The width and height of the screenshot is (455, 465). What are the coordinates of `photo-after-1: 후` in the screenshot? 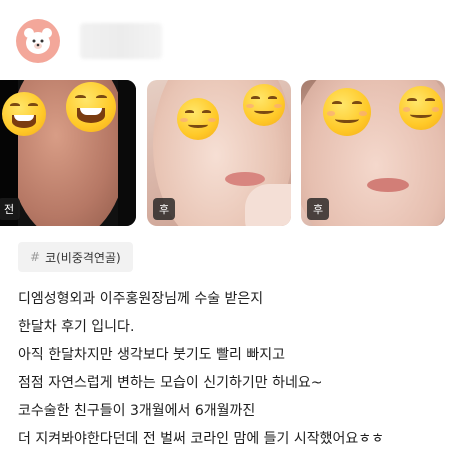 It's located at (219, 153).